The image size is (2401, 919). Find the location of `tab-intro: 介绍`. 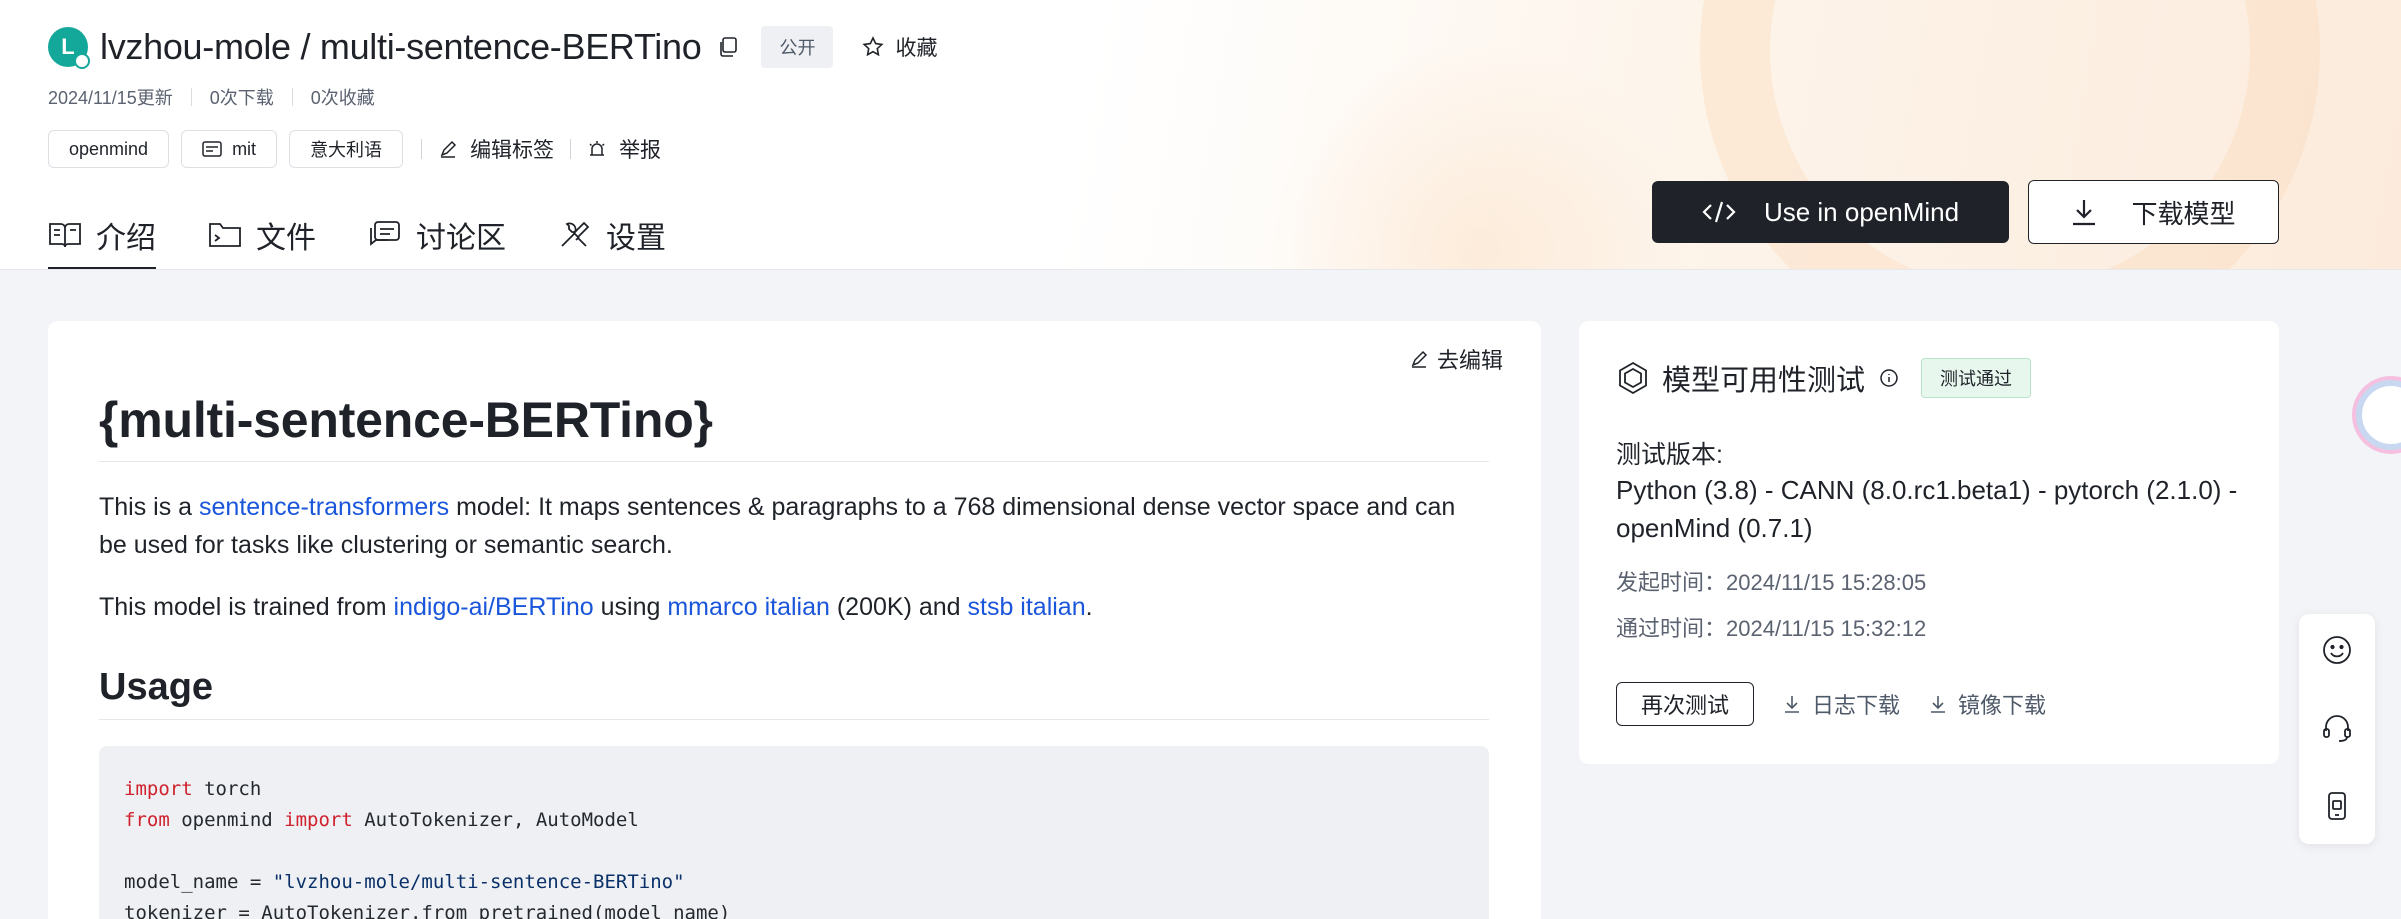

tab-intro: 介绍 is located at coordinates (102, 234).